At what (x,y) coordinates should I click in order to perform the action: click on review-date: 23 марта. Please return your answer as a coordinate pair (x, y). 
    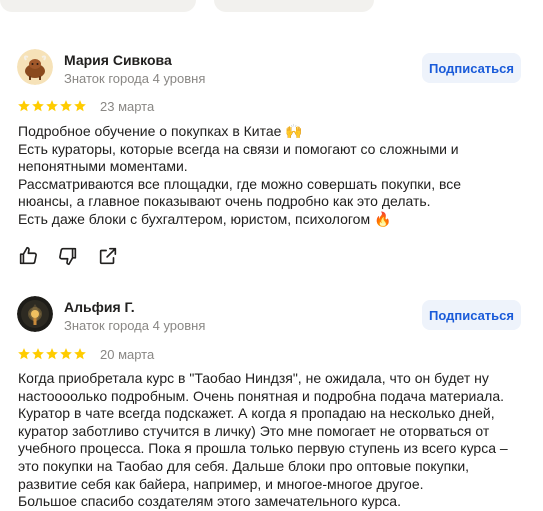
    Looking at the image, I should click on (127, 106).